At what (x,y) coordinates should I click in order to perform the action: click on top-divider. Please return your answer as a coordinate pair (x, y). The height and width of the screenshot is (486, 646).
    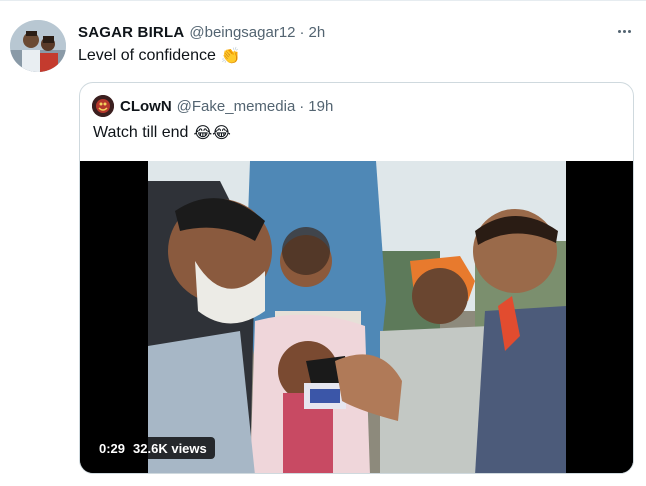
    Looking at the image, I should click on (323, 0).